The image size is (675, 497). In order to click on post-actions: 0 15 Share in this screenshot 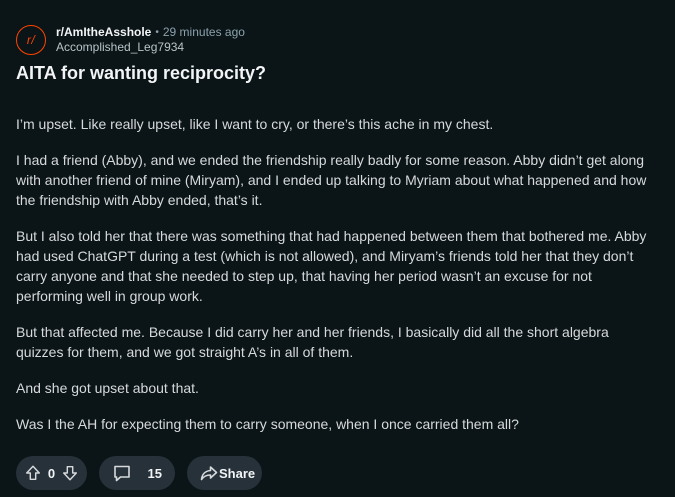, I will do `click(145, 473)`.